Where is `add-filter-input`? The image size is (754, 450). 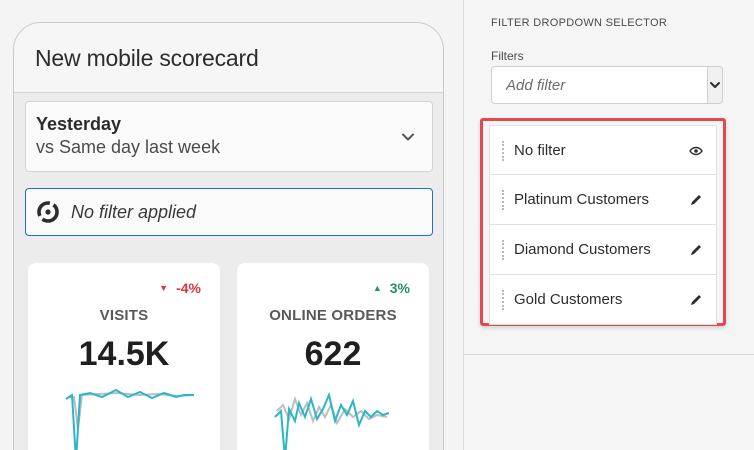
add-filter-input is located at coordinates (599, 85).